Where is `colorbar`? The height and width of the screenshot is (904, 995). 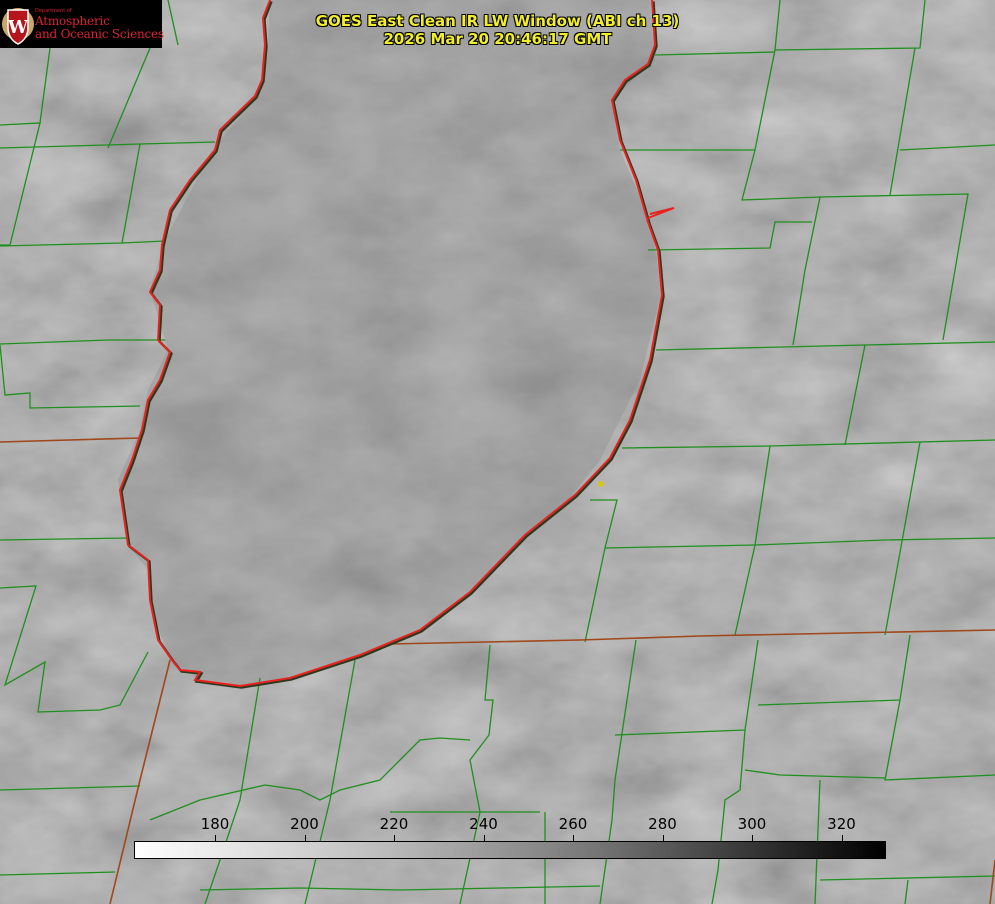 colorbar is located at coordinates (510, 850).